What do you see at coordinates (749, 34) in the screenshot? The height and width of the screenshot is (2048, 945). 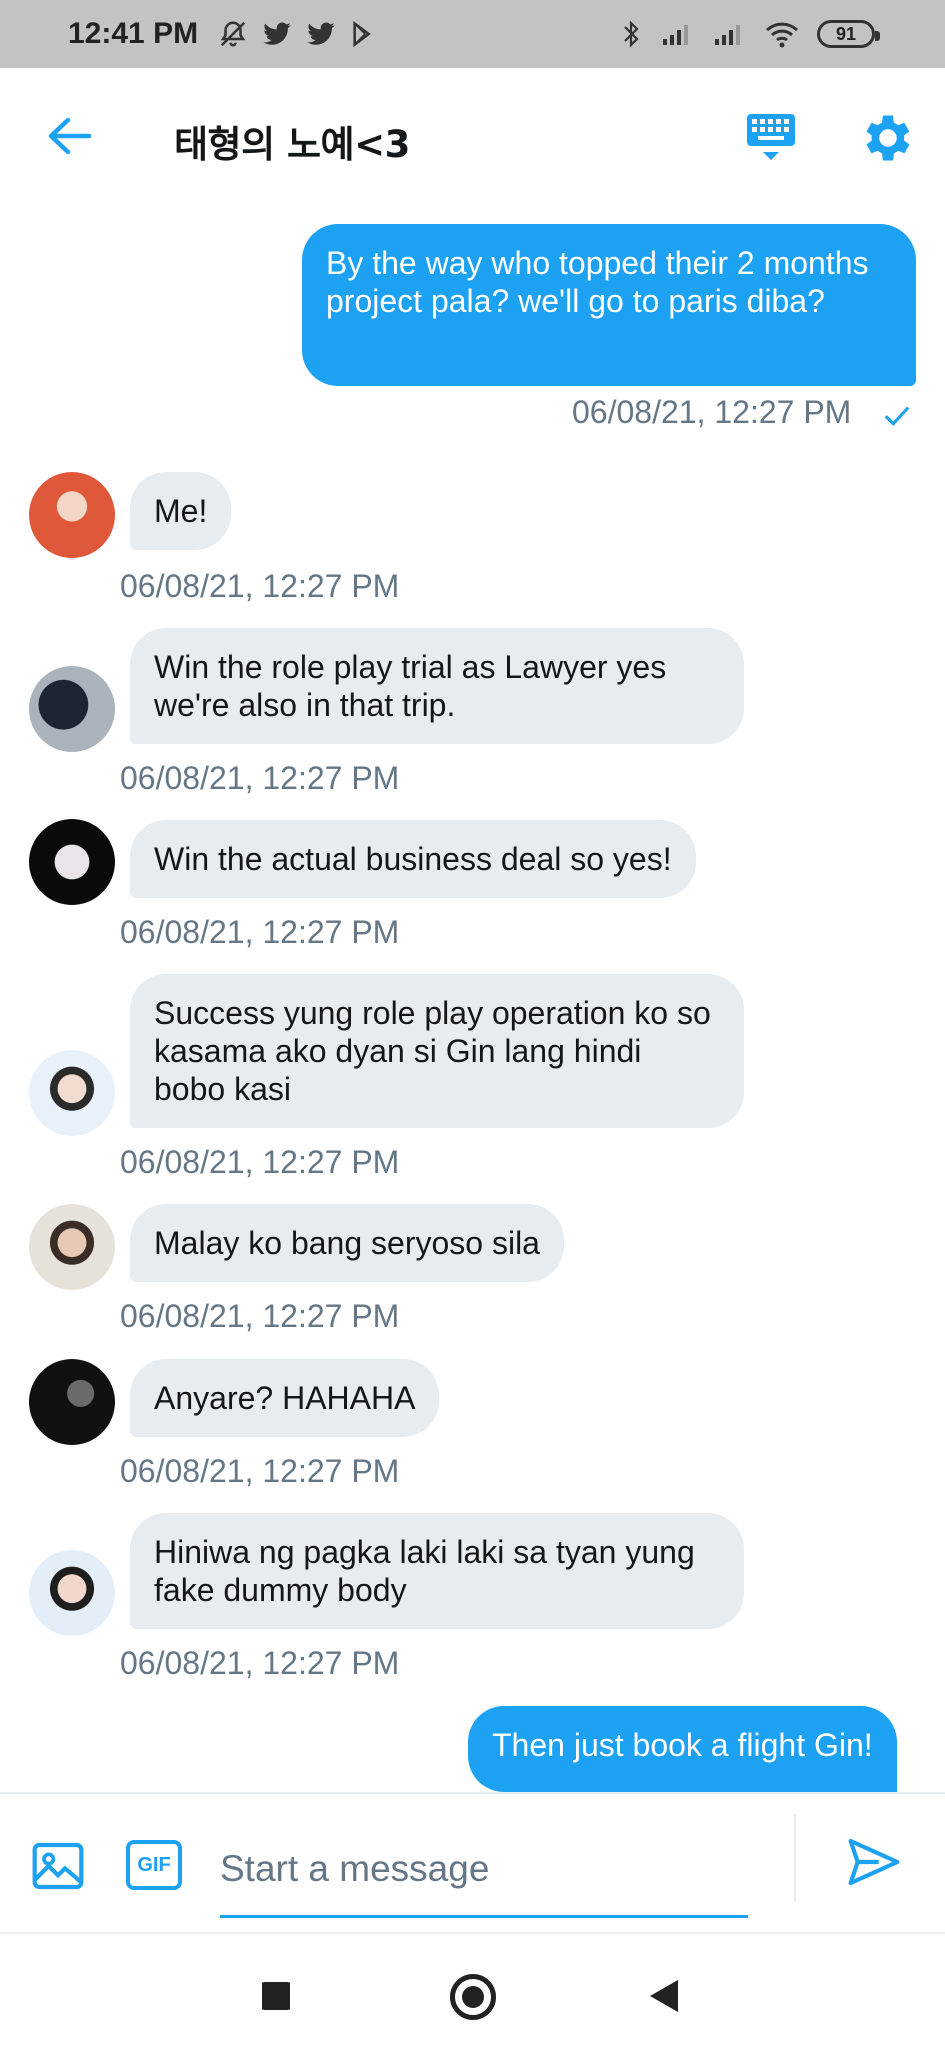 I see `status-icons-right: 91` at bounding box center [749, 34].